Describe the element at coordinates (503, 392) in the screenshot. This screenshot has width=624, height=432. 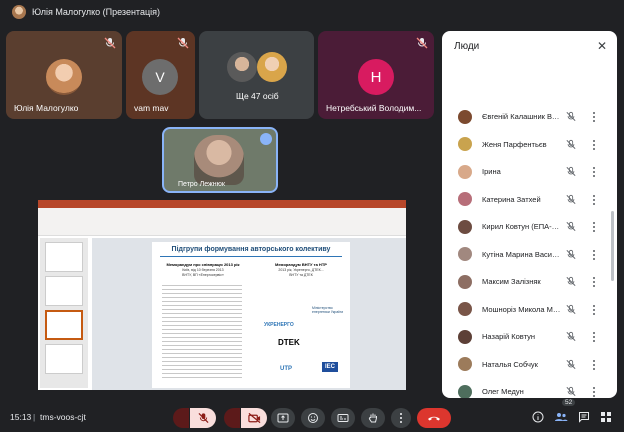
I see `participant-name: Олег Медун` at that location.